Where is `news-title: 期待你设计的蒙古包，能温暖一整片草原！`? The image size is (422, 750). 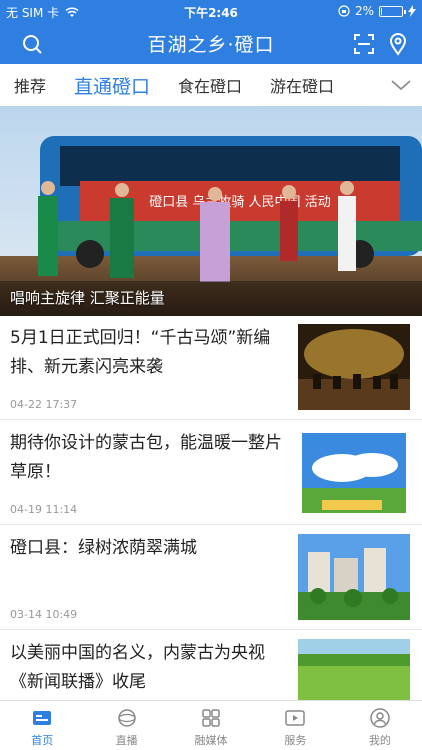 news-title: 期待你设计的蒙古包，能温暖一整片草原！ is located at coordinates (146, 457).